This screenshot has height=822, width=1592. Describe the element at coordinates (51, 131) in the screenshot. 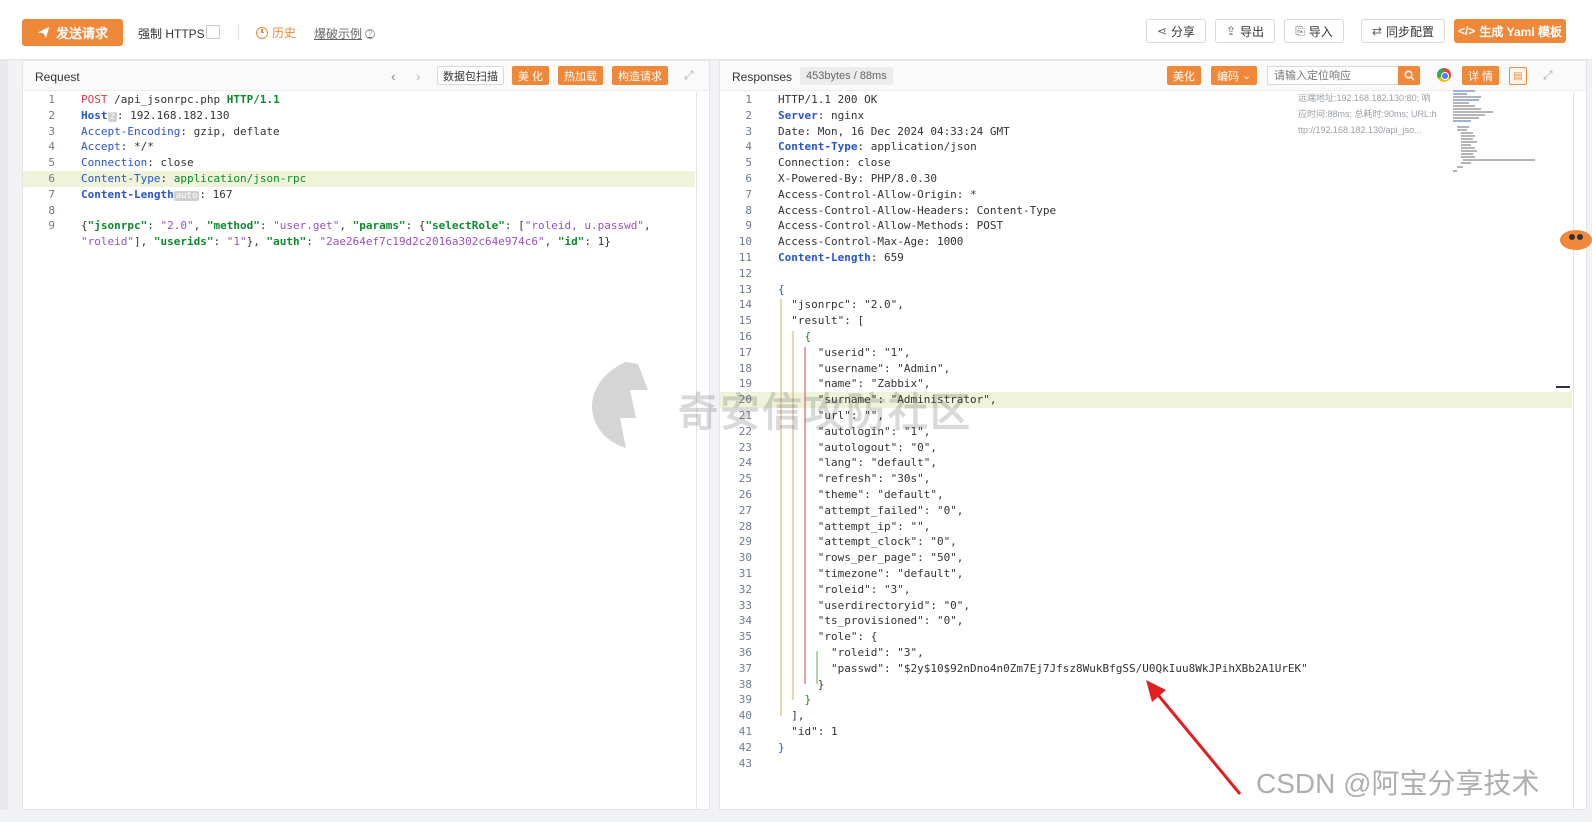

I see `line-number: 3` at that location.